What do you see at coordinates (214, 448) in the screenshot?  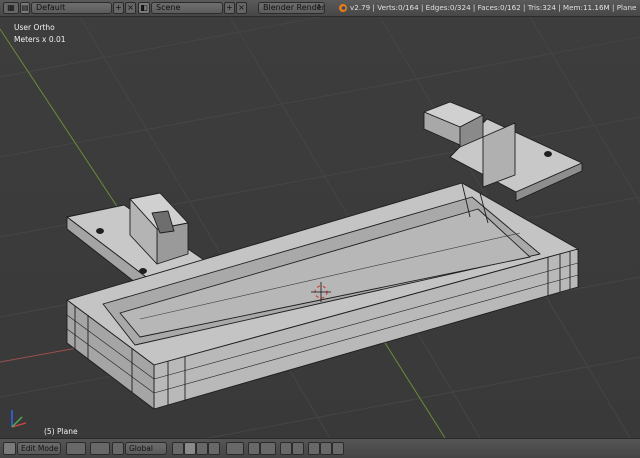 I see `limit-selection-icon` at bounding box center [214, 448].